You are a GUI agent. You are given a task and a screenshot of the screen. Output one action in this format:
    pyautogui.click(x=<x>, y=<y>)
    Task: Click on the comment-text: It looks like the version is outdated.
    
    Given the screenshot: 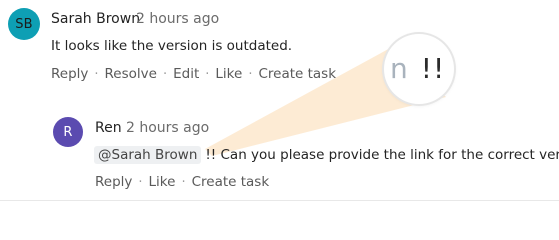 What is the action you would take?
    pyautogui.click(x=172, y=46)
    